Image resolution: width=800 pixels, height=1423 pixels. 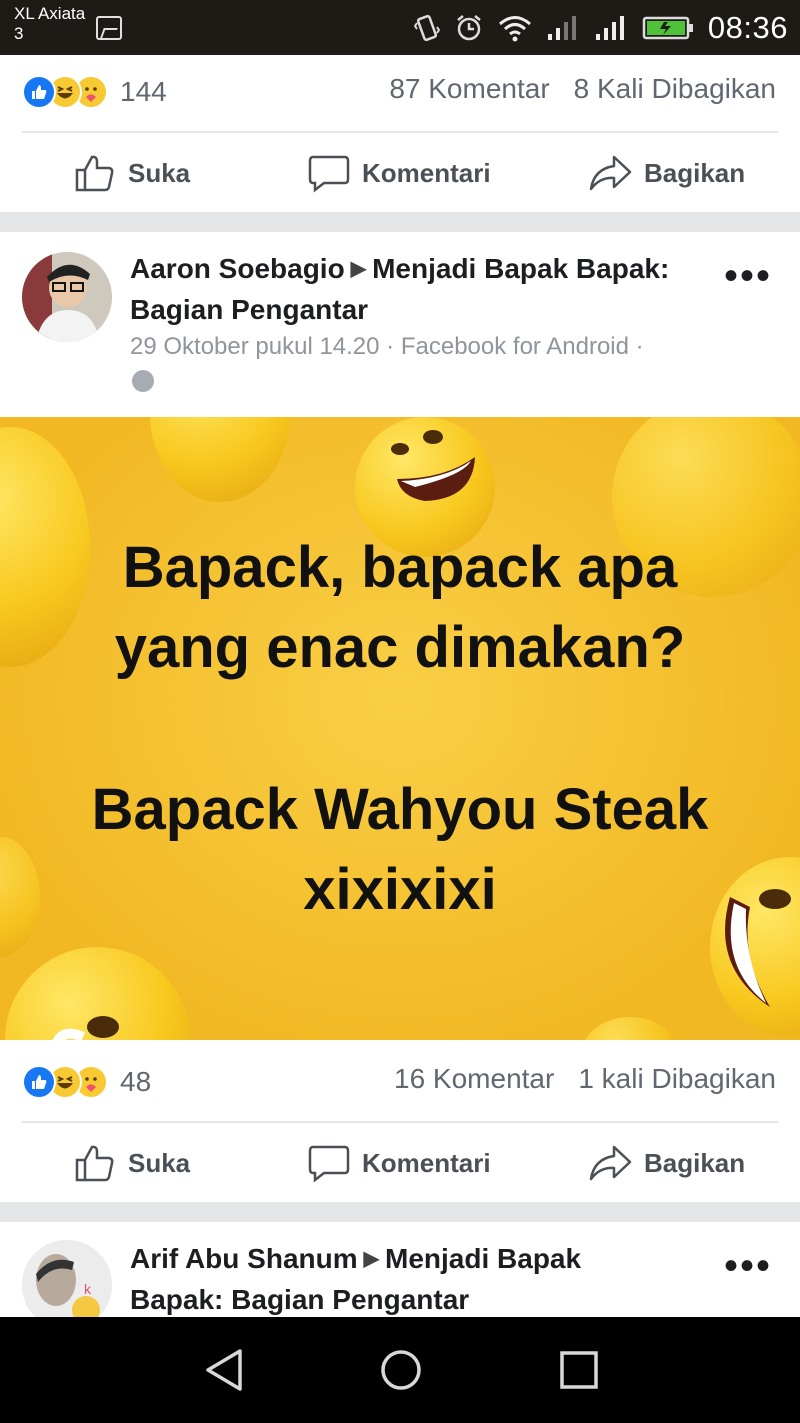 I want to click on image-text-line4: xixixixi, so click(x=400, y=889).